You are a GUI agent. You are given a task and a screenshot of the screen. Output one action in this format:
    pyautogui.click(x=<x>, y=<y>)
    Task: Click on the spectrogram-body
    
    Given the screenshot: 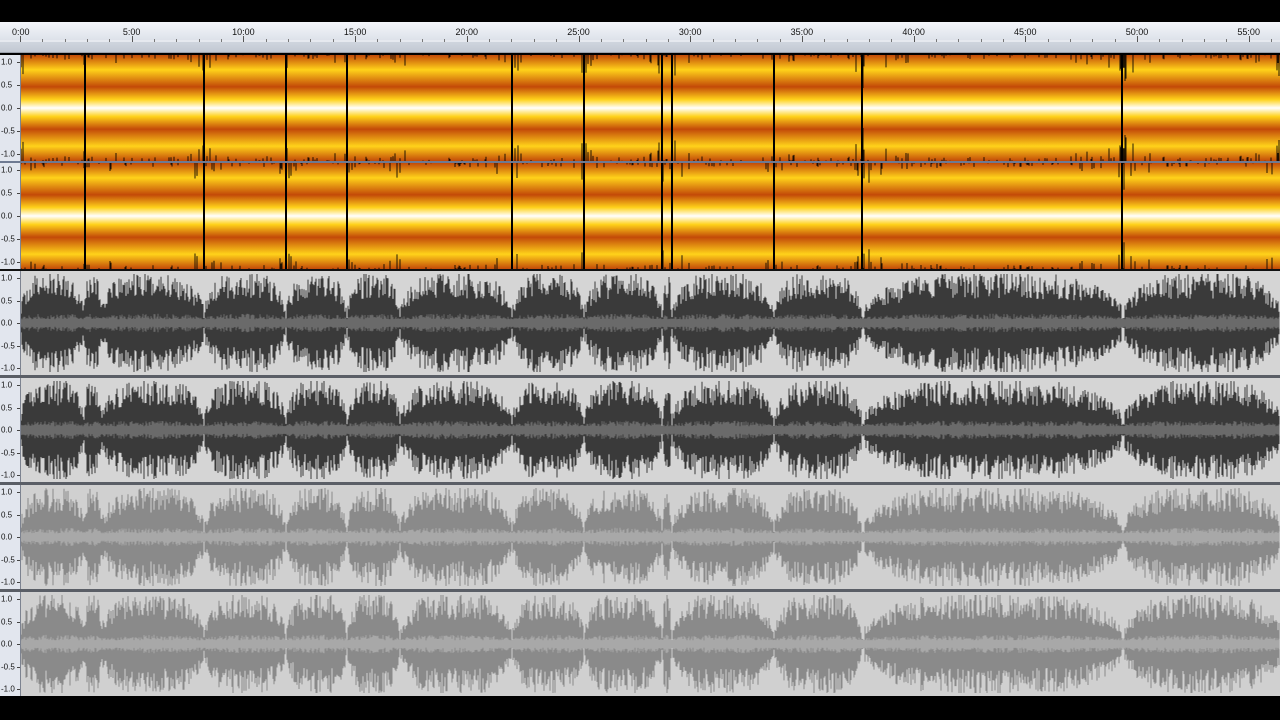 What is the action you would take?
    pyautogui.click(x=650, y=108)
    